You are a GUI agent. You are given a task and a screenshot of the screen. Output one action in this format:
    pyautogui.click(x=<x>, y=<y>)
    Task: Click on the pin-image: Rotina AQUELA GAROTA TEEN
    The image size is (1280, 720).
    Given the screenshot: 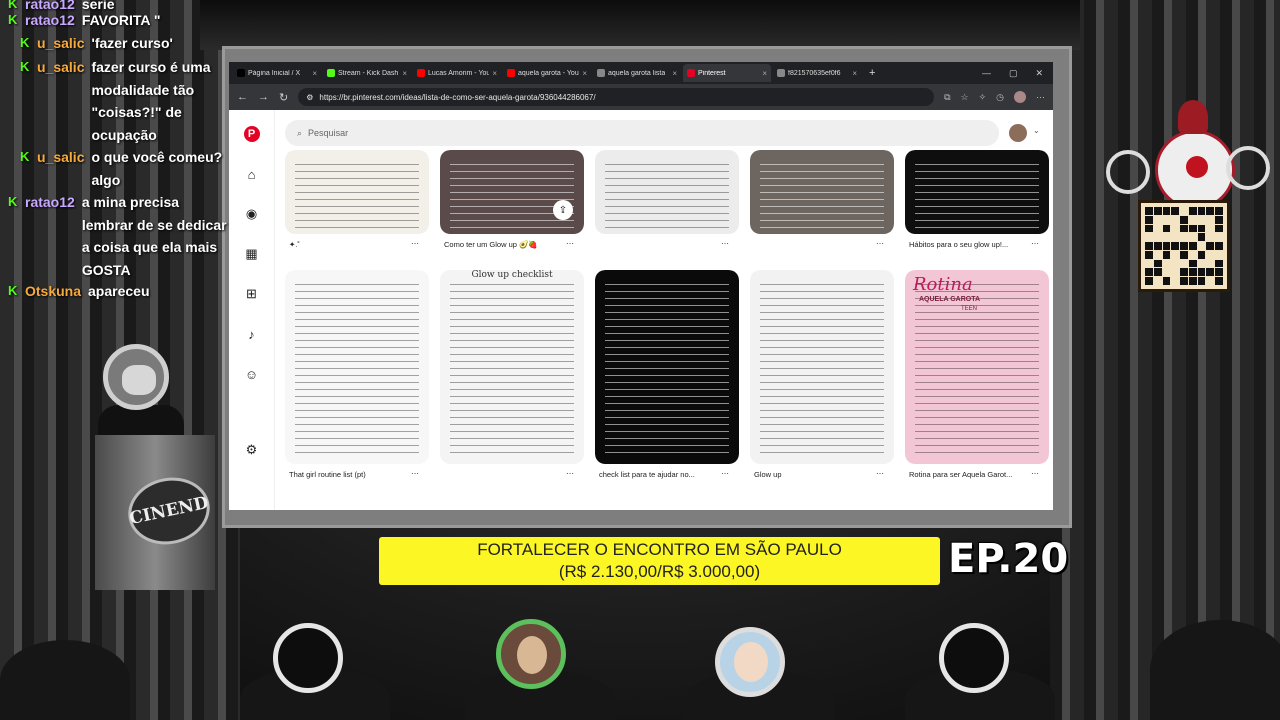 What is the action you would take?
    pyautogui.click(x=977, y=367)
    